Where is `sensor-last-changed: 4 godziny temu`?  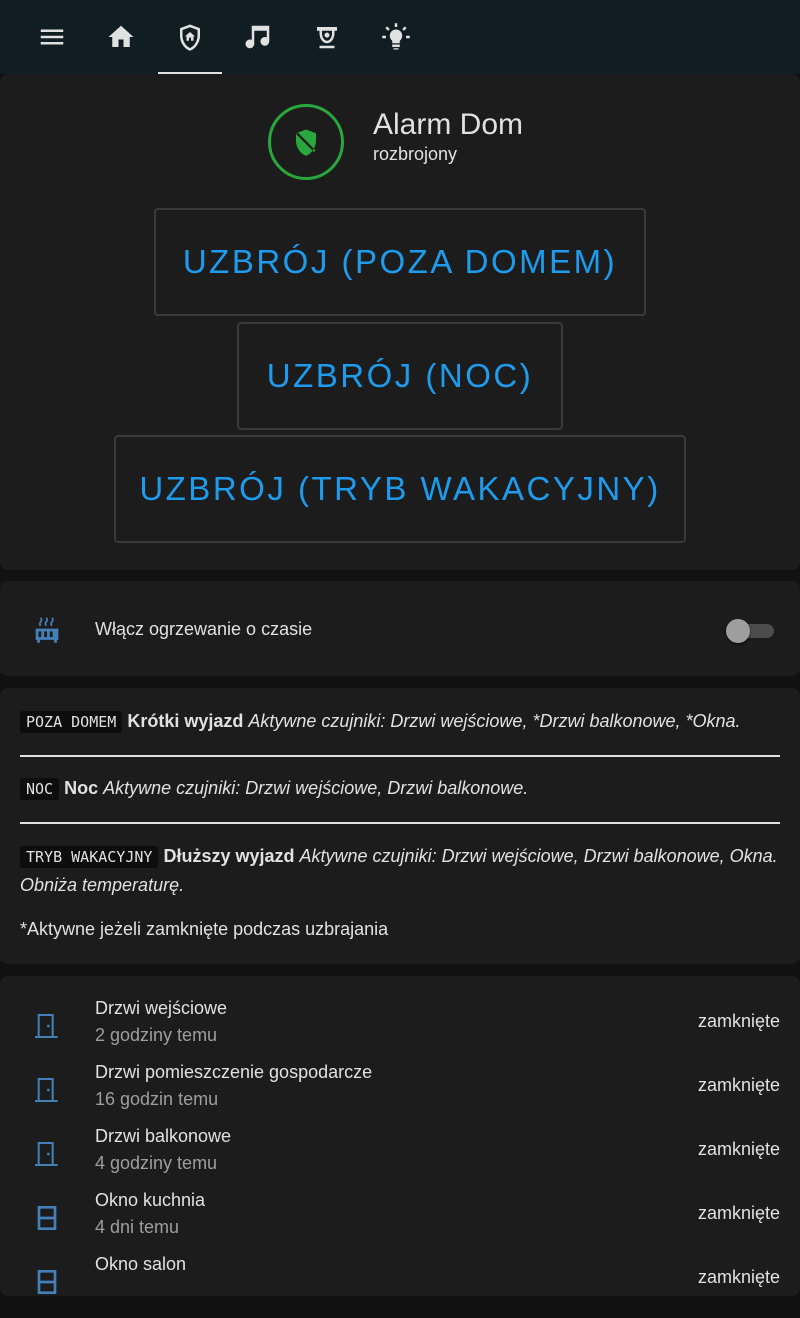
sensor-last-changed: 4 godziny temu is located at coordinates (156, 1163).